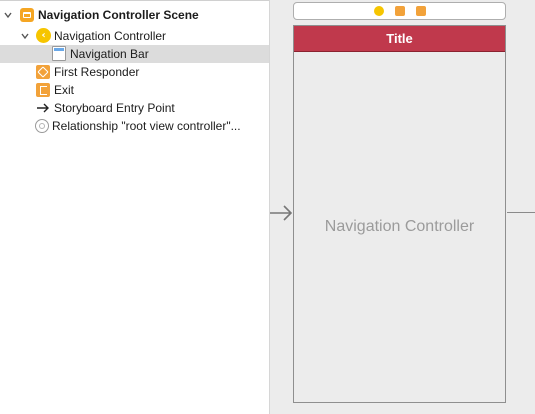 The height and width of the screenshot is (414, 535). What do you see at coordinates (109, 54) in the screenshot?
I see `outline-item-label: Navigation Bar` at bounding box center [109, 54].